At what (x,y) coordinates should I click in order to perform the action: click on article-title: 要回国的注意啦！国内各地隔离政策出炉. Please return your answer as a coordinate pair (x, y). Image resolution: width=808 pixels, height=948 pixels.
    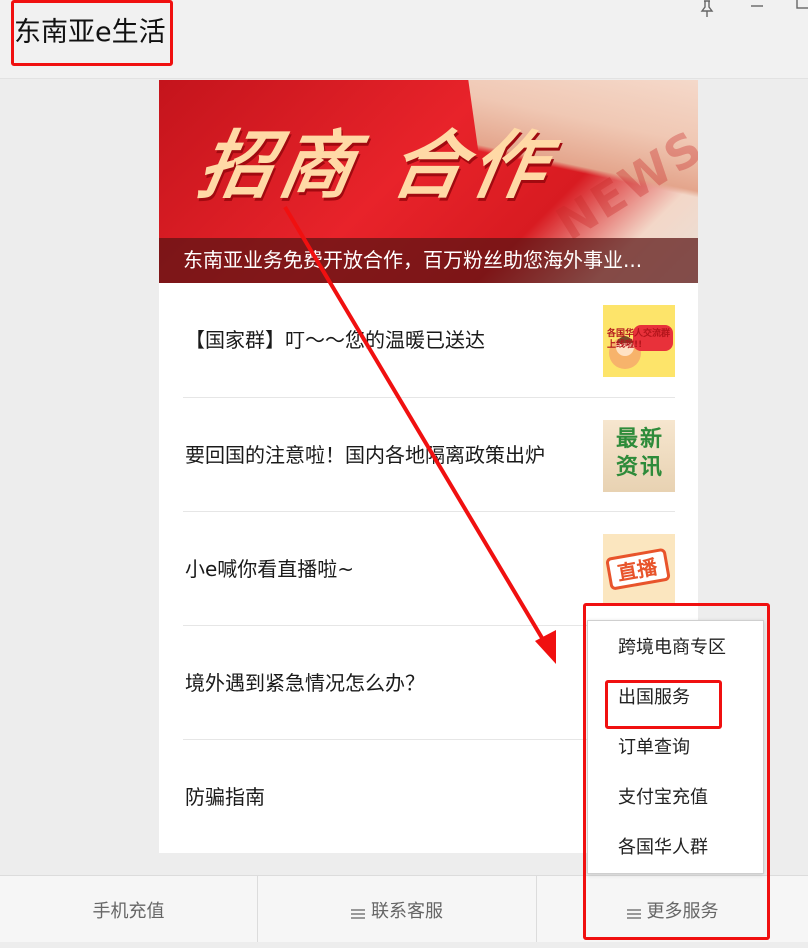
    Looking at the image, I should click on (365, 455).